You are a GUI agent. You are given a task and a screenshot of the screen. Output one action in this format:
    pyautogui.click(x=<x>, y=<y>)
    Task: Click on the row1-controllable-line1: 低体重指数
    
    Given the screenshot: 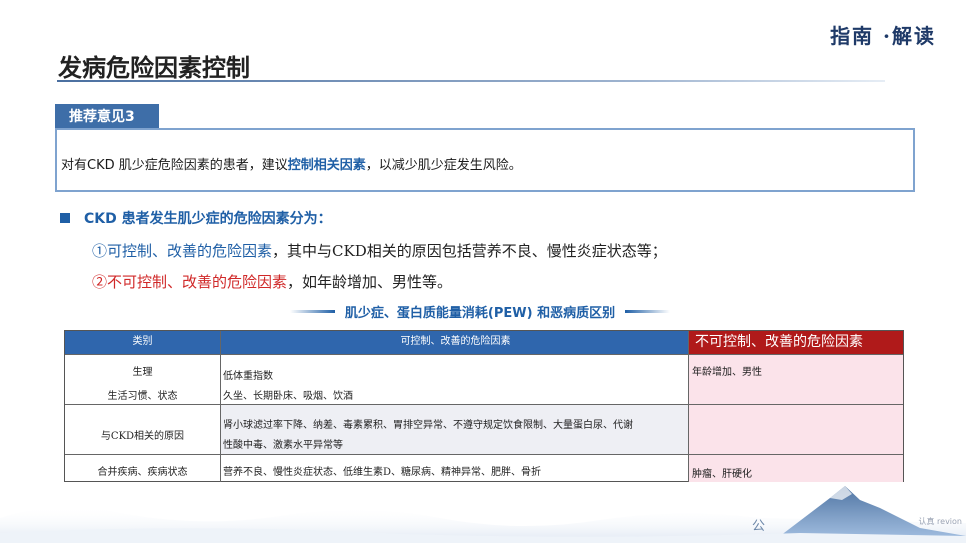 What is the action you would take?
    pyautogui.click(x=248, y=376)
    